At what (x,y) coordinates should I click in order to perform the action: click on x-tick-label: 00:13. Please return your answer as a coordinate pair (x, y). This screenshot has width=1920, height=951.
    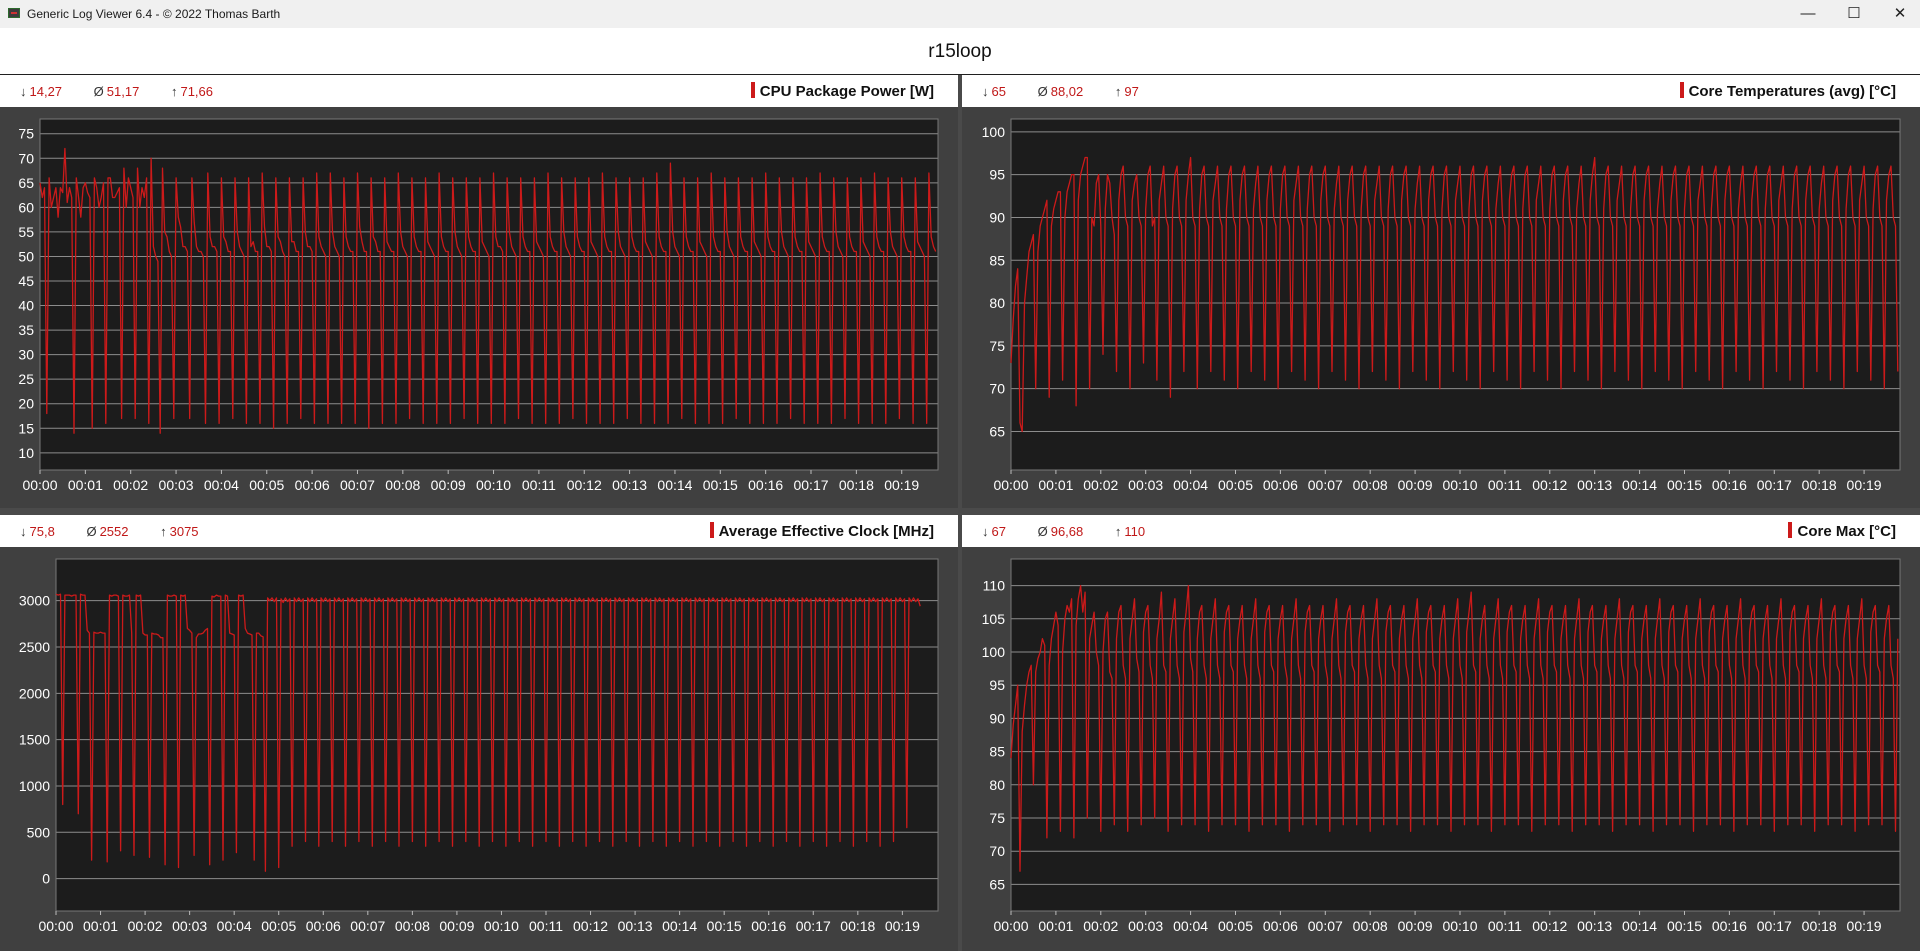
    Looking at the image, I should click on (1594, 926).